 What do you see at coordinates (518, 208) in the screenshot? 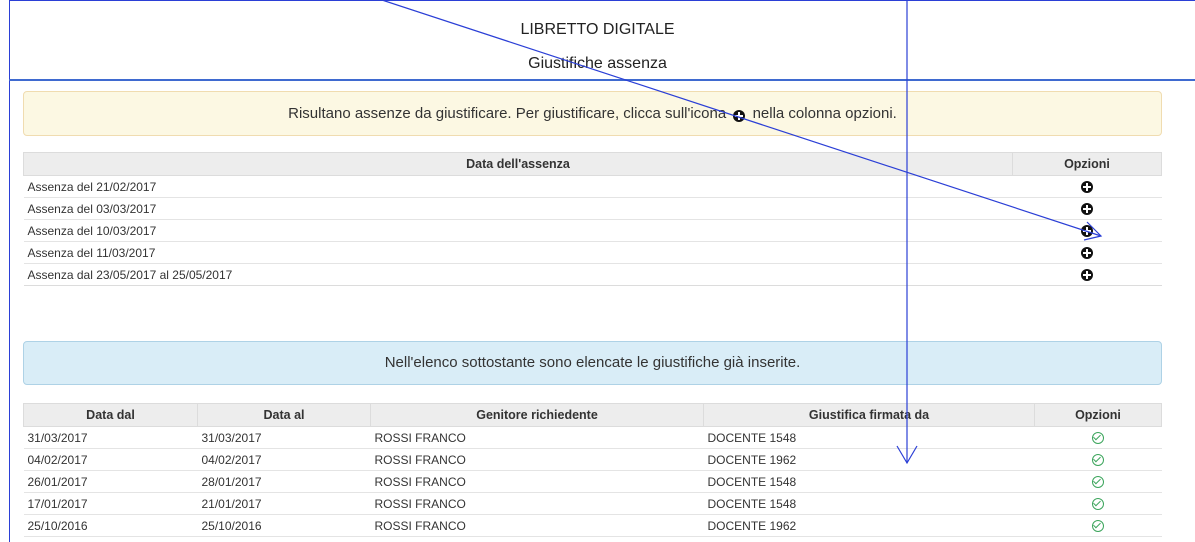
I see `absence-date-cell: Assenza del 03/03/2017` at bounding box center [518, 208].